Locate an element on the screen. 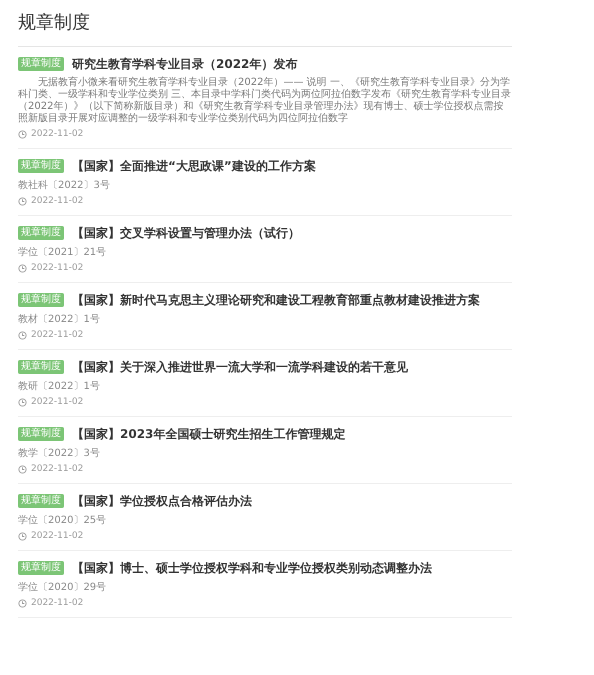 Image resolution: width=594 pixels, height=675 pixels. document-number: 教研〔2022〕1号 is located at coordinates (59, 386).